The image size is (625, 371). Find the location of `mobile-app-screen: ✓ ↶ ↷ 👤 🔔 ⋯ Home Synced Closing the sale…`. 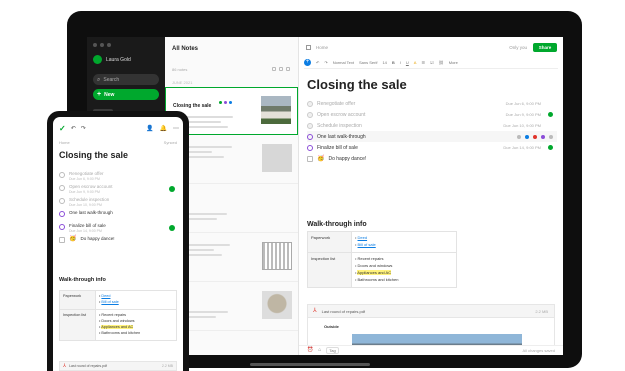

mobile-app-screen: ✓ ↶ ↷ 👤 🔔 ⋯ Home Synced Closing the sale… is located at coordinates (118, 244).